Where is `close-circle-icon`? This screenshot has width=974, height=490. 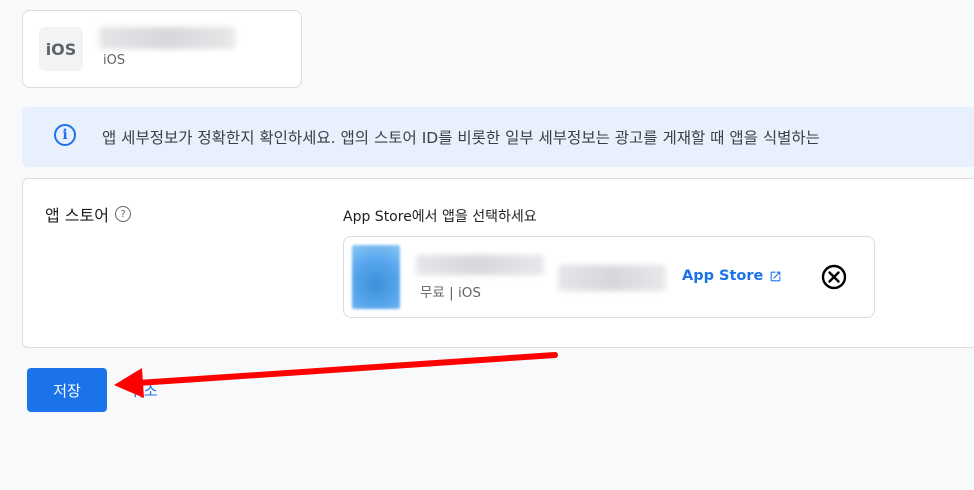 close-circle-icon is located at coordinates (834, 277).